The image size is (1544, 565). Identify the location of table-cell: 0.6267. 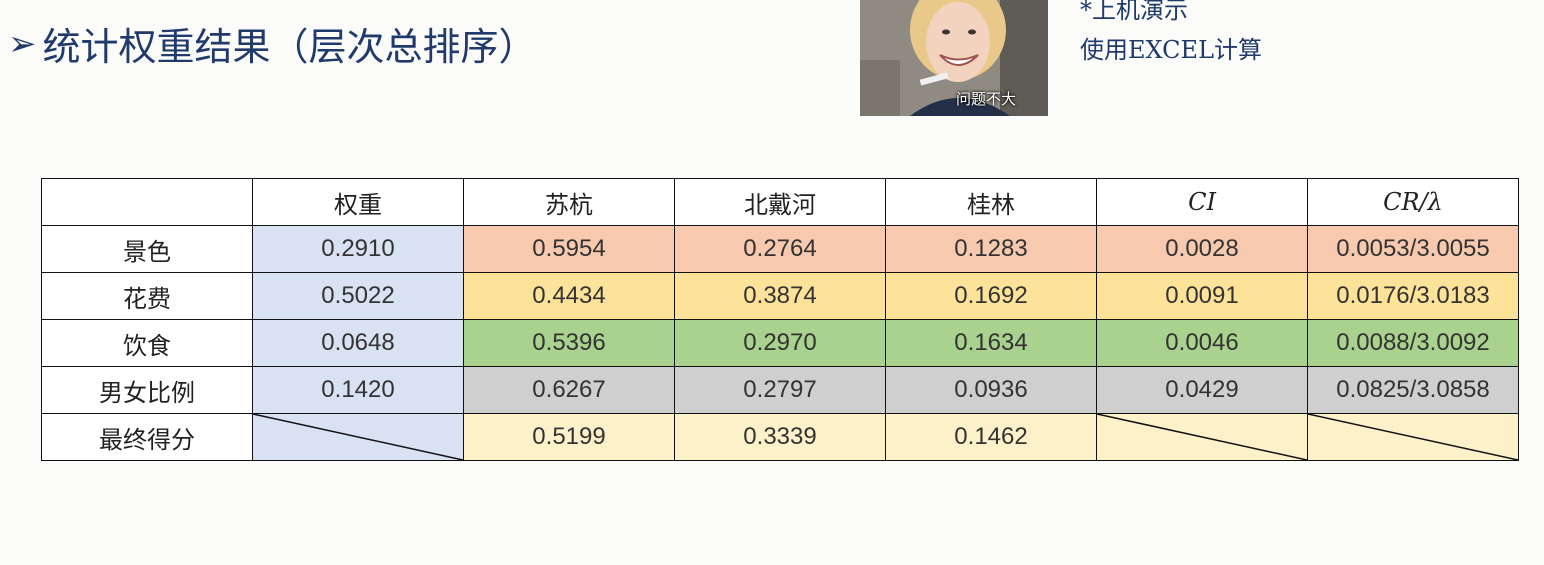
(569, 390).